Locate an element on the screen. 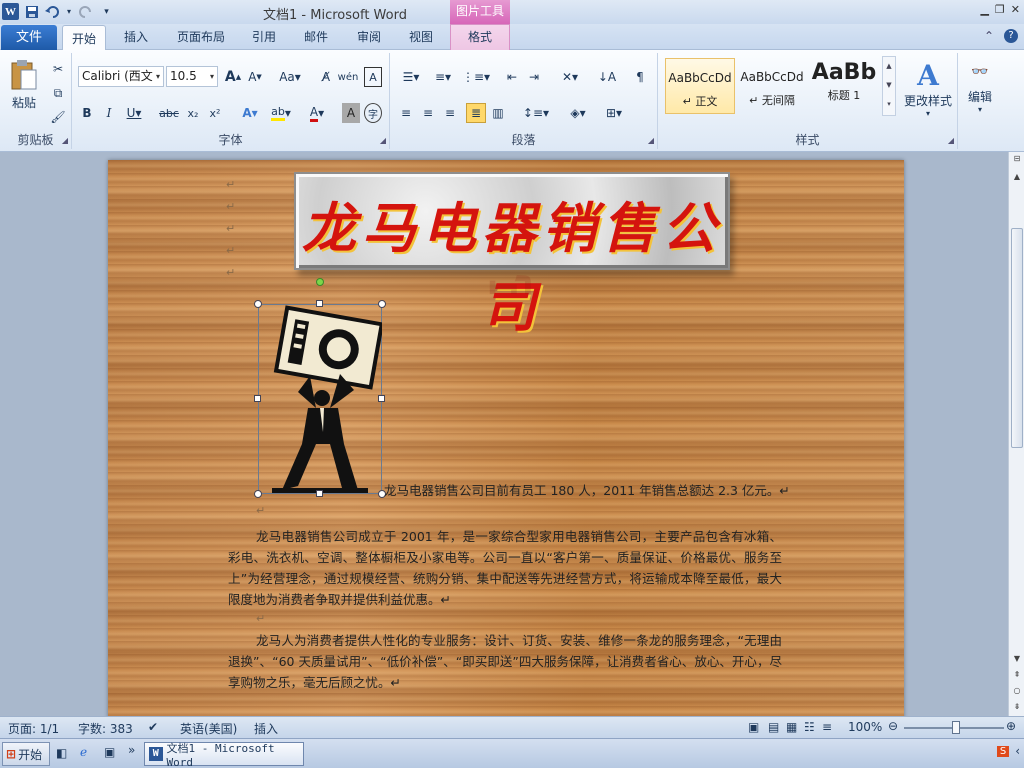  input-method-icon: S is located at coordinates (1003, 751).